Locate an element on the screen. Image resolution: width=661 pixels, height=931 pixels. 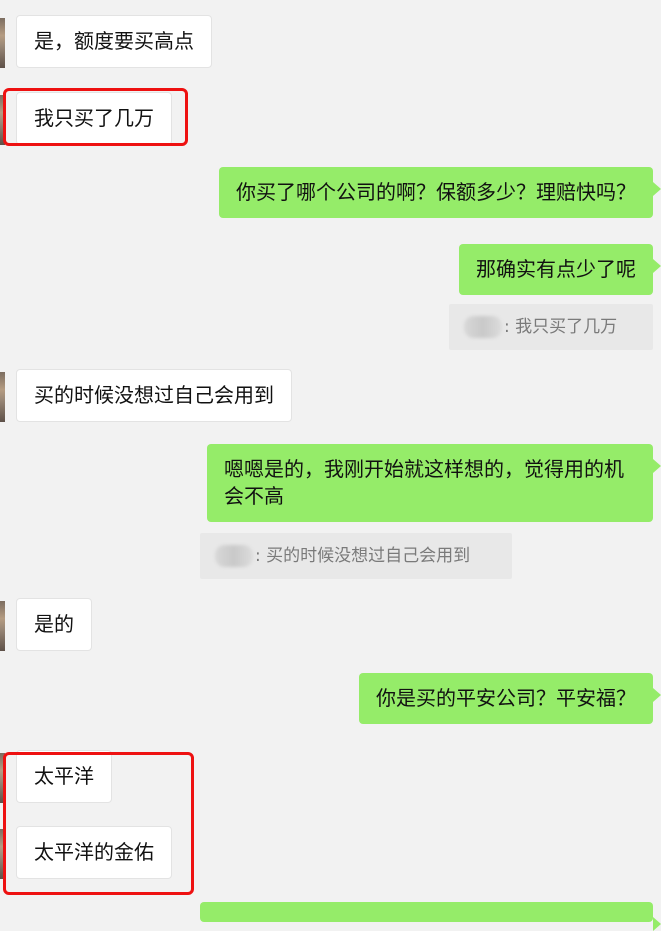
incoming-message-bubble: 是，额度要买高点 is located at coordinates (114, 41).